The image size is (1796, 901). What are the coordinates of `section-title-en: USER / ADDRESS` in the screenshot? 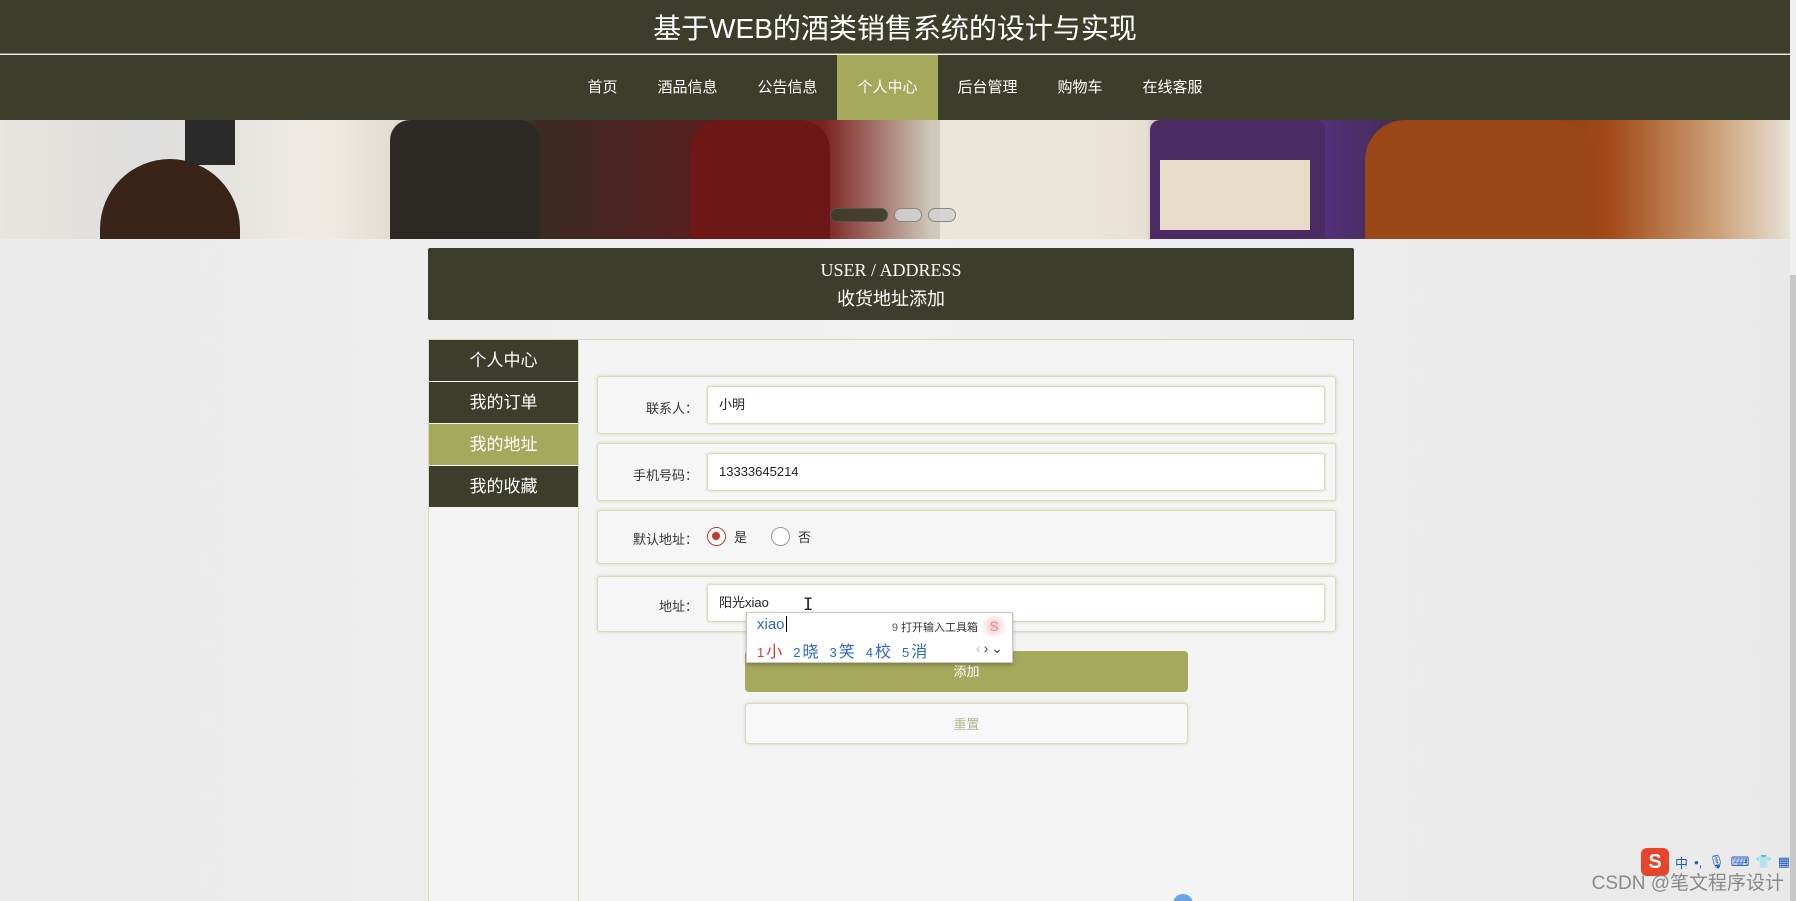 It's located at (891, 270).